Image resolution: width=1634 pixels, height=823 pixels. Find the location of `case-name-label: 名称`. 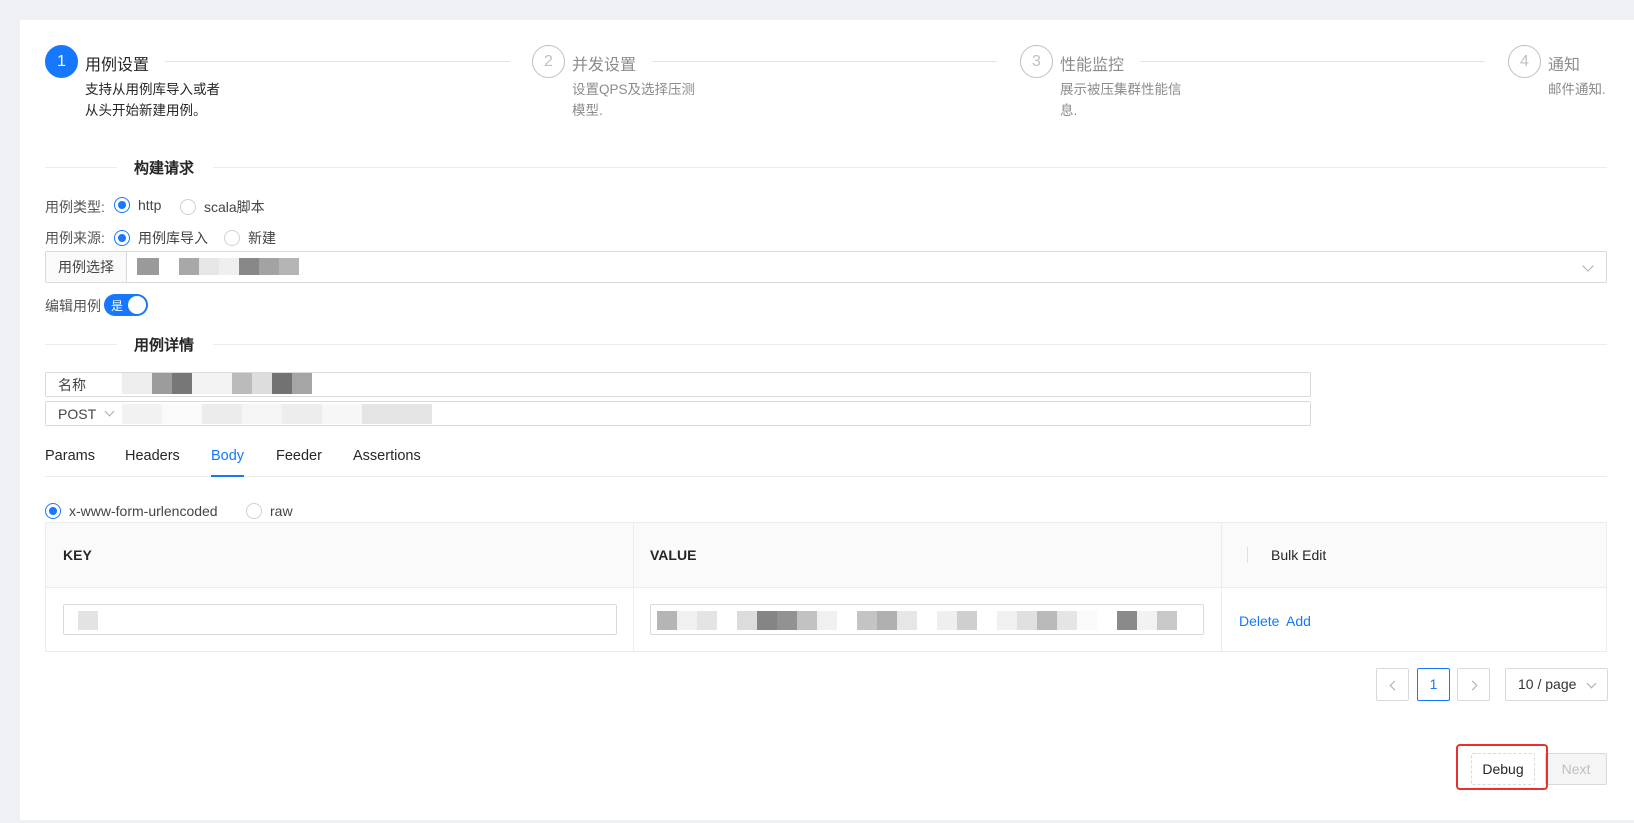

case-name-label: 名称 is located at coordinates (84, 384).